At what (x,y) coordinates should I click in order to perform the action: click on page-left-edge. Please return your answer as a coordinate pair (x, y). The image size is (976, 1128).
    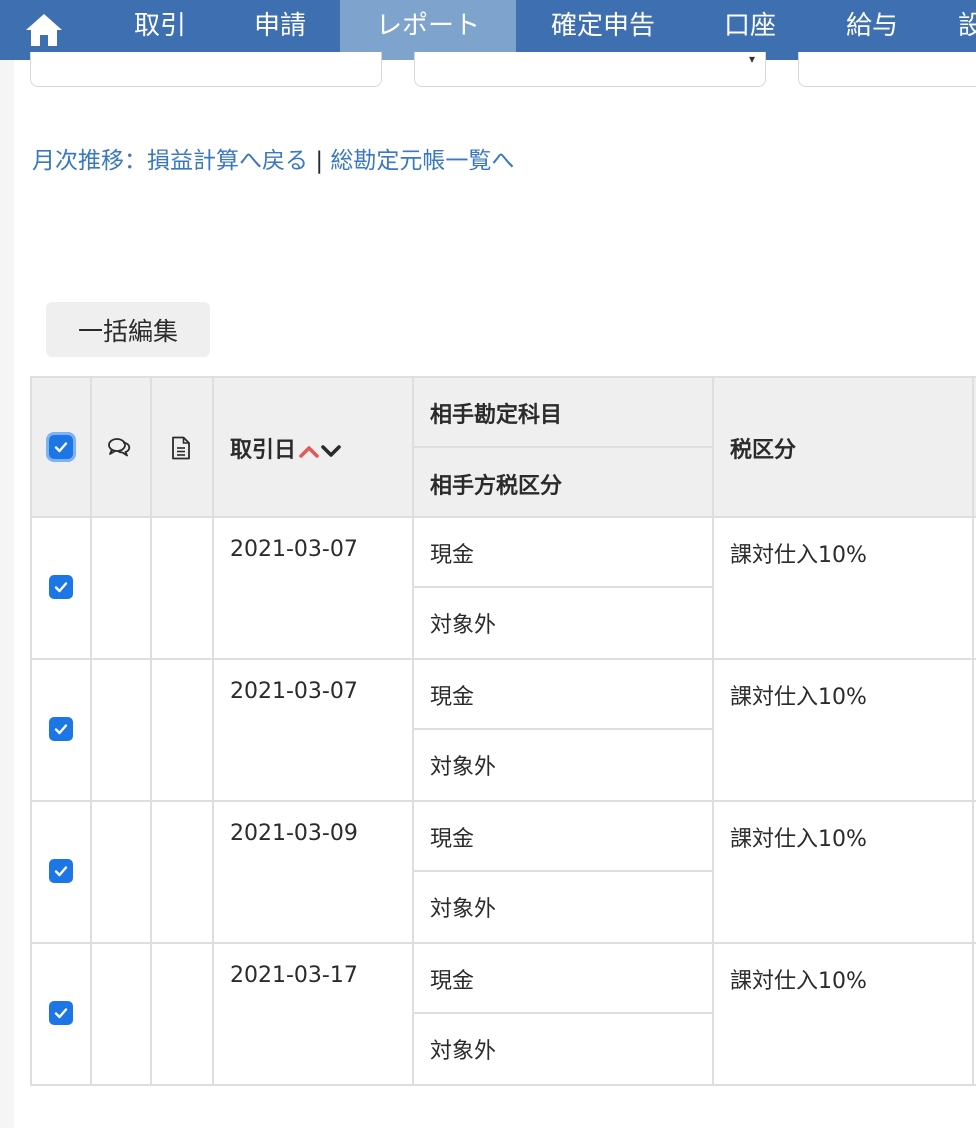
    Looking at the image, I should click on (7, 564).